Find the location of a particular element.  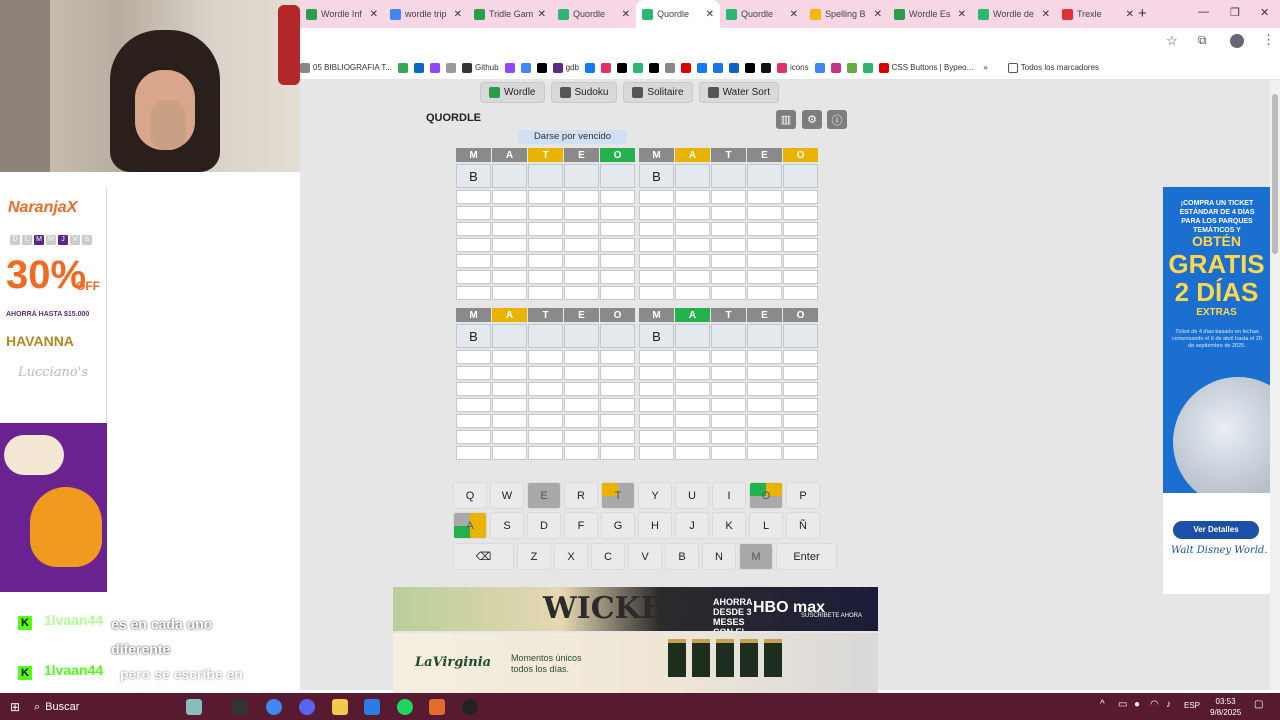

key-y: Y is located at coordinates (655, 495).